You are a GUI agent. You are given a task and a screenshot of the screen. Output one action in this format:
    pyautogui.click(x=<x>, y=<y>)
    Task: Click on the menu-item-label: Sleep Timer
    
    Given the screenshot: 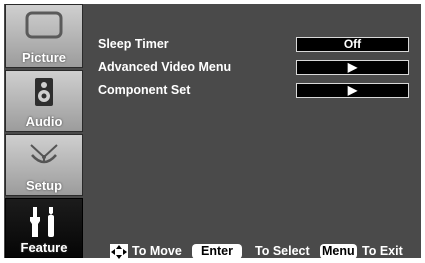 What is the action you would take?
    pyautogui.click(x=133, y=44)
    